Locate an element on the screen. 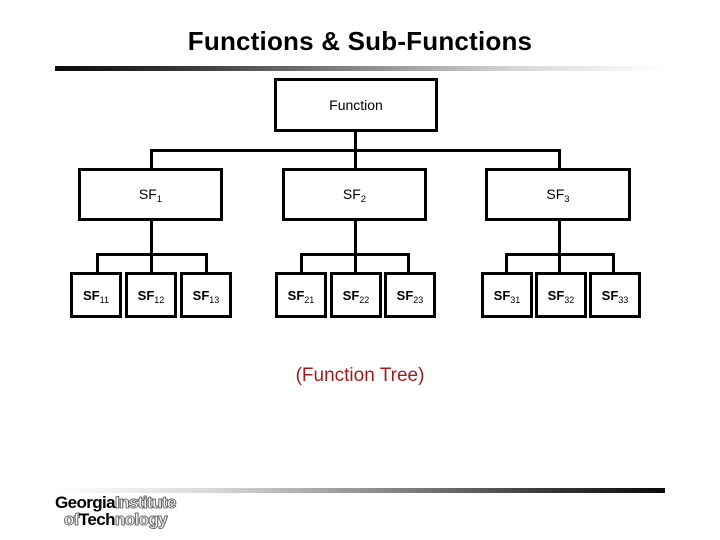  tree-node-label-subscript: 33 is located at coordinates (623, 299).